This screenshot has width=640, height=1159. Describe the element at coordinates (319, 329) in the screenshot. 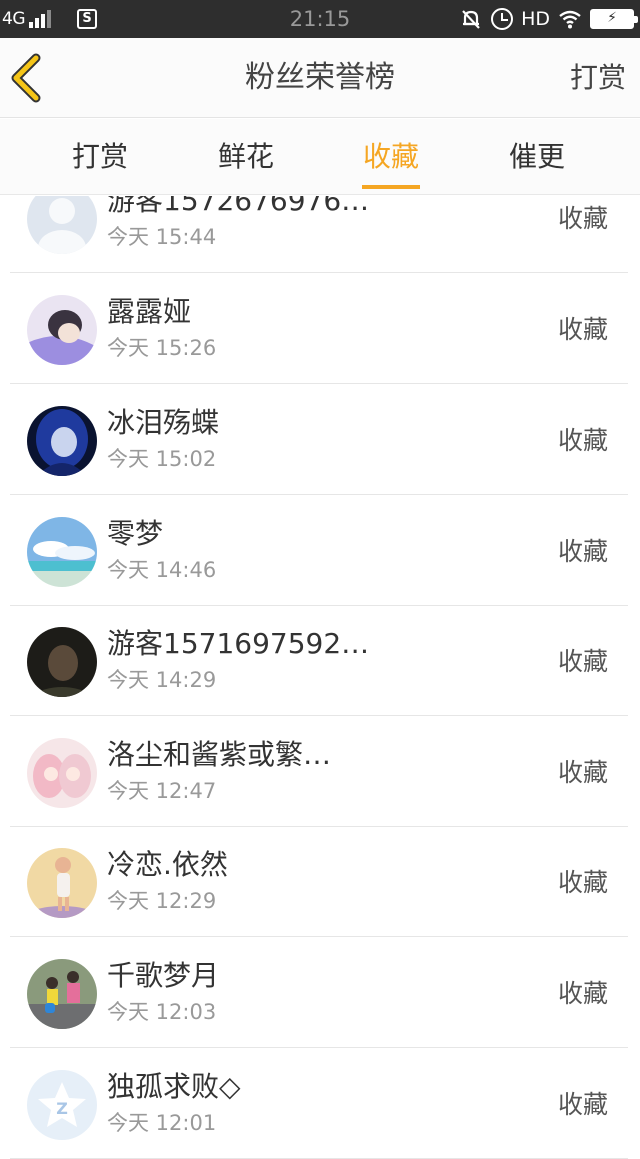

I see `list-item: 露露娅 今天 15:26 收藏` at that location.